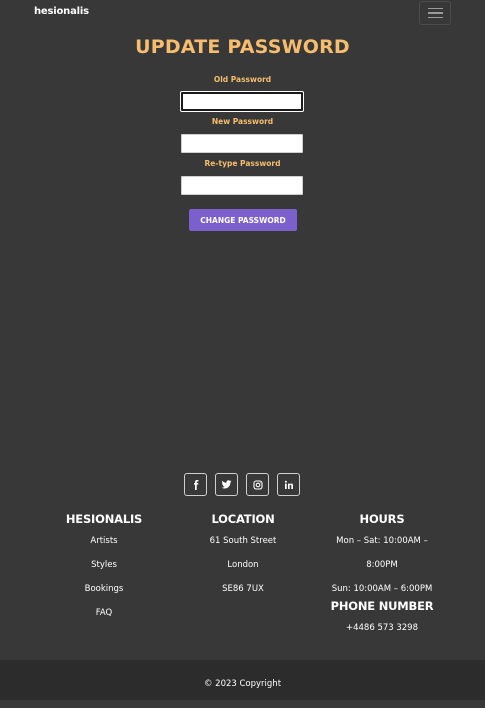  What do you see at coordinates (195, 484) in the screenshot?
I see `facebook-icon` at bounding box center [195, 484].